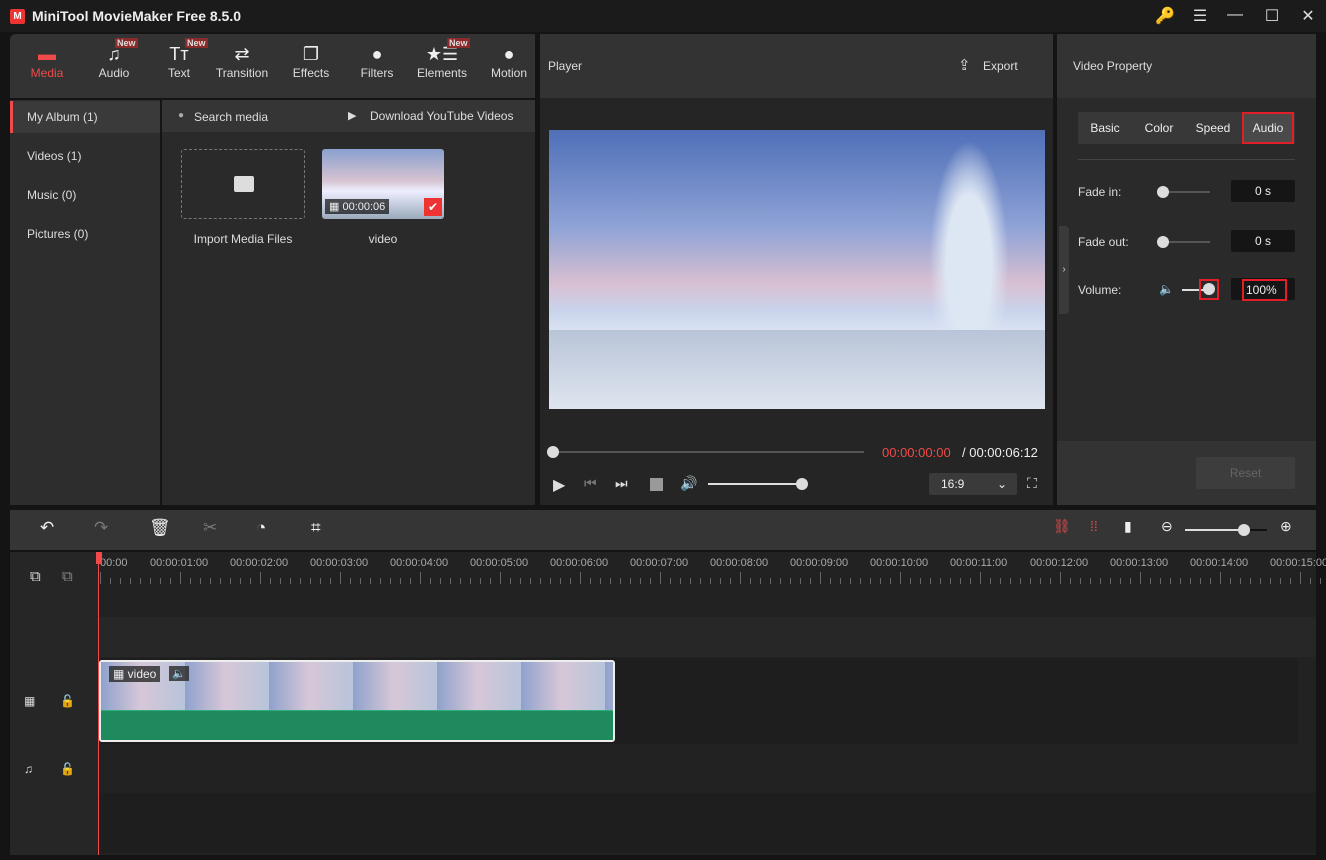 The width and height of the screenshot is (1326, 860). Describe the element at coordinates (1062, 526) in the screenshot. I see `link-icon: ⛓` at that location.